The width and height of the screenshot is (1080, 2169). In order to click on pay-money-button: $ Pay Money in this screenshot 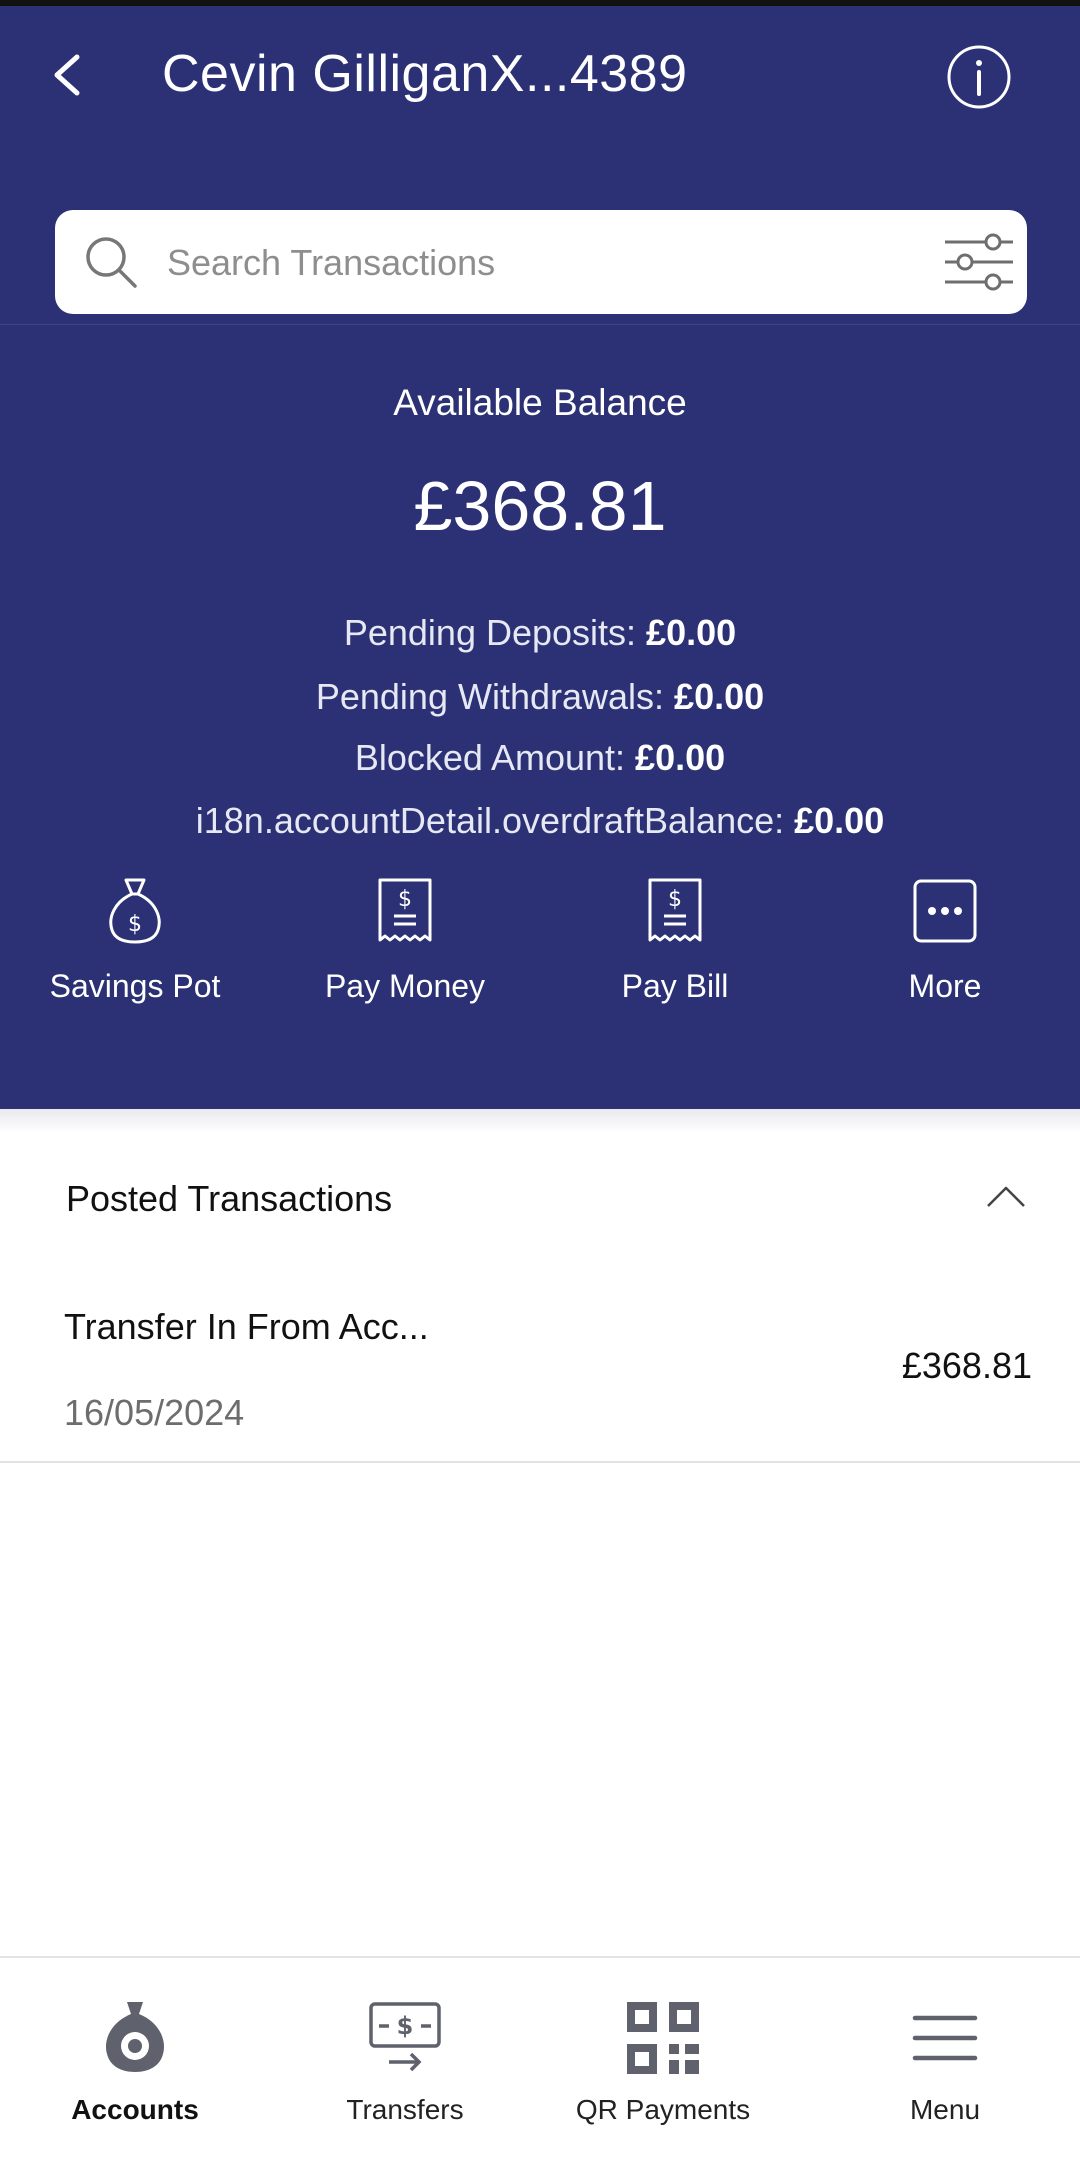, I will do `click(405, 940)`.